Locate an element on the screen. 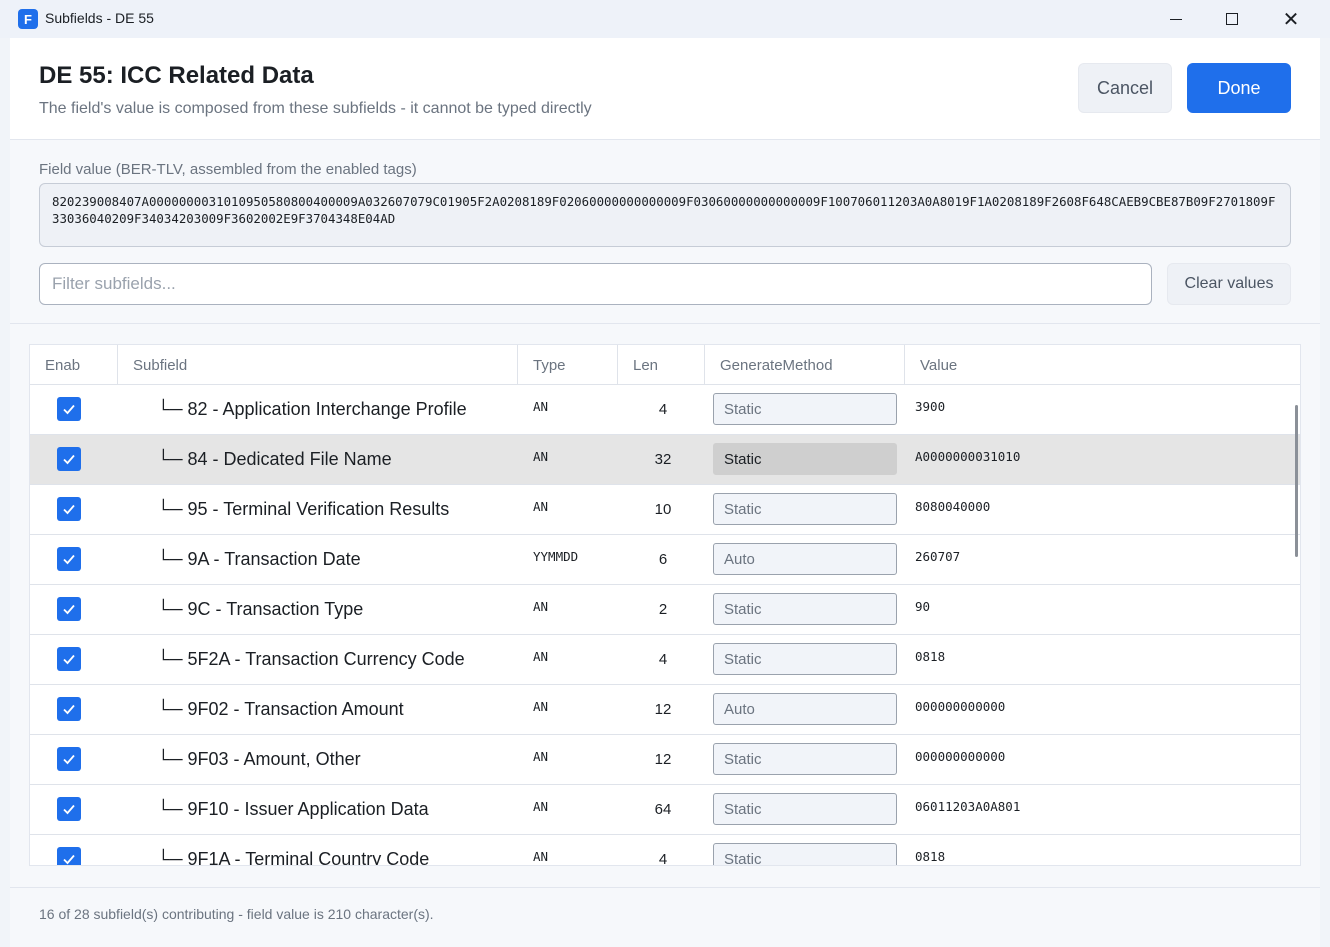 This screenshot has width=1330, height=947. done-button: Done is located at coordinates (1239, 88).